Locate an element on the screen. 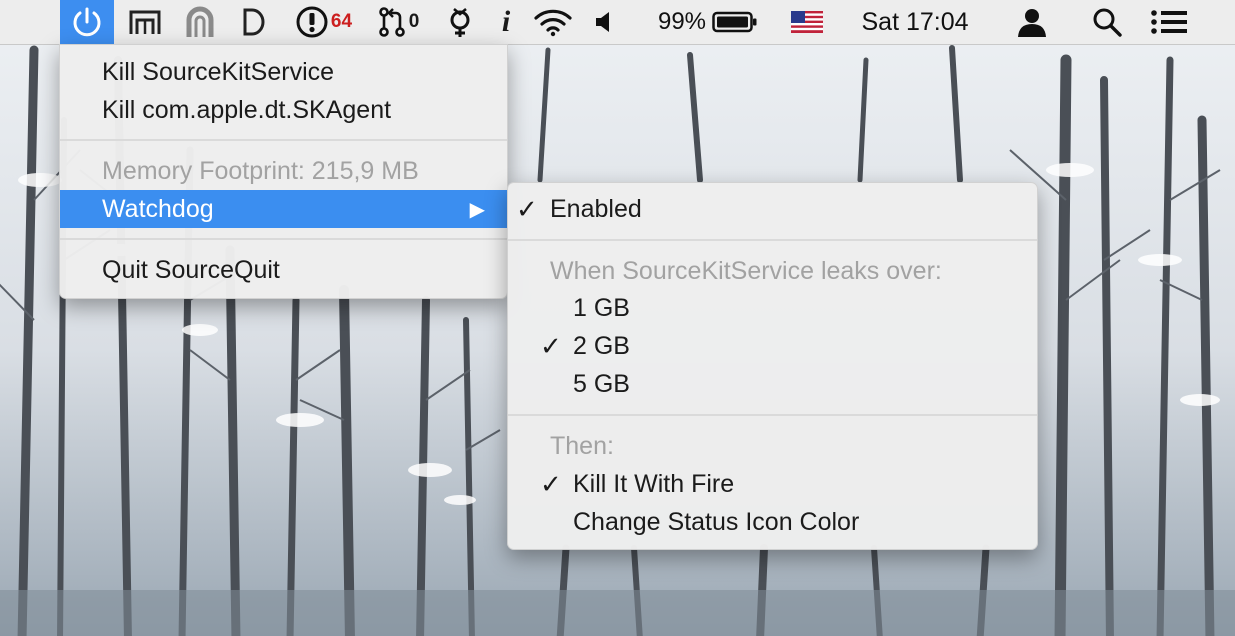 Image resolution: width=1235 pixels, height=636 pixels. hdd-monitor-icon is located at coordinates (145, 22).